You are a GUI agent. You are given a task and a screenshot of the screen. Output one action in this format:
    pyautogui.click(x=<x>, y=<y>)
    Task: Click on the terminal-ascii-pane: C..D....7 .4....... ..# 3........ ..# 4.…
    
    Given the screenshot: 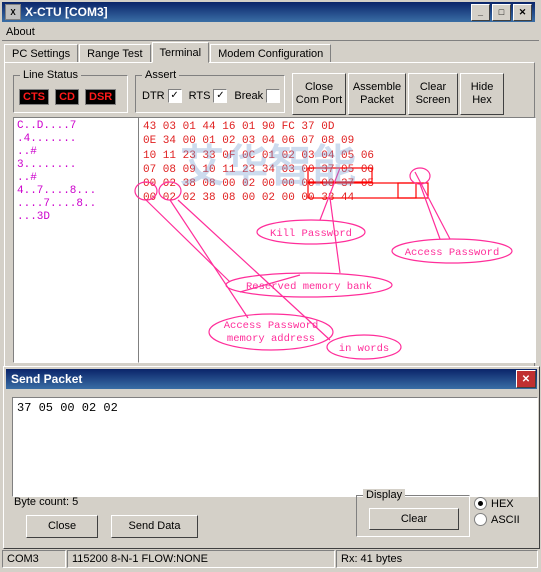 What is the action you would take?
    pyautogui.click(x=77, y=240)
    